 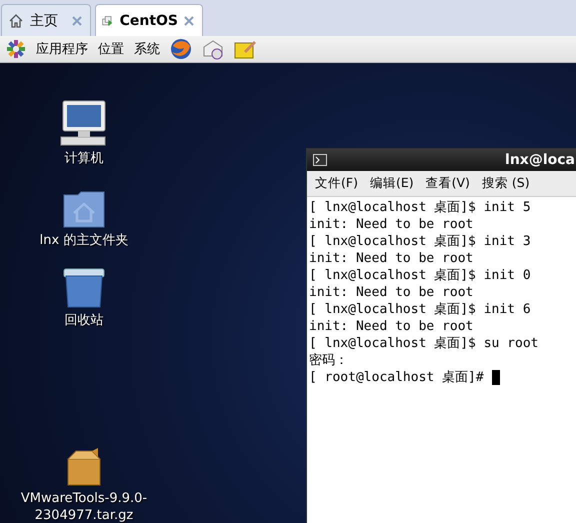 I want to click on trash-icon, so click(x=84, y=288).